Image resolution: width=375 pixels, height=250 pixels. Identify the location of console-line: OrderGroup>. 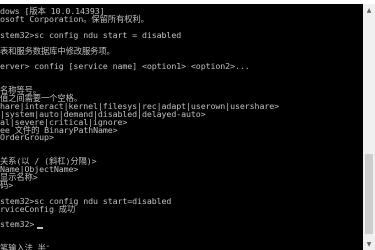
(27, 137).